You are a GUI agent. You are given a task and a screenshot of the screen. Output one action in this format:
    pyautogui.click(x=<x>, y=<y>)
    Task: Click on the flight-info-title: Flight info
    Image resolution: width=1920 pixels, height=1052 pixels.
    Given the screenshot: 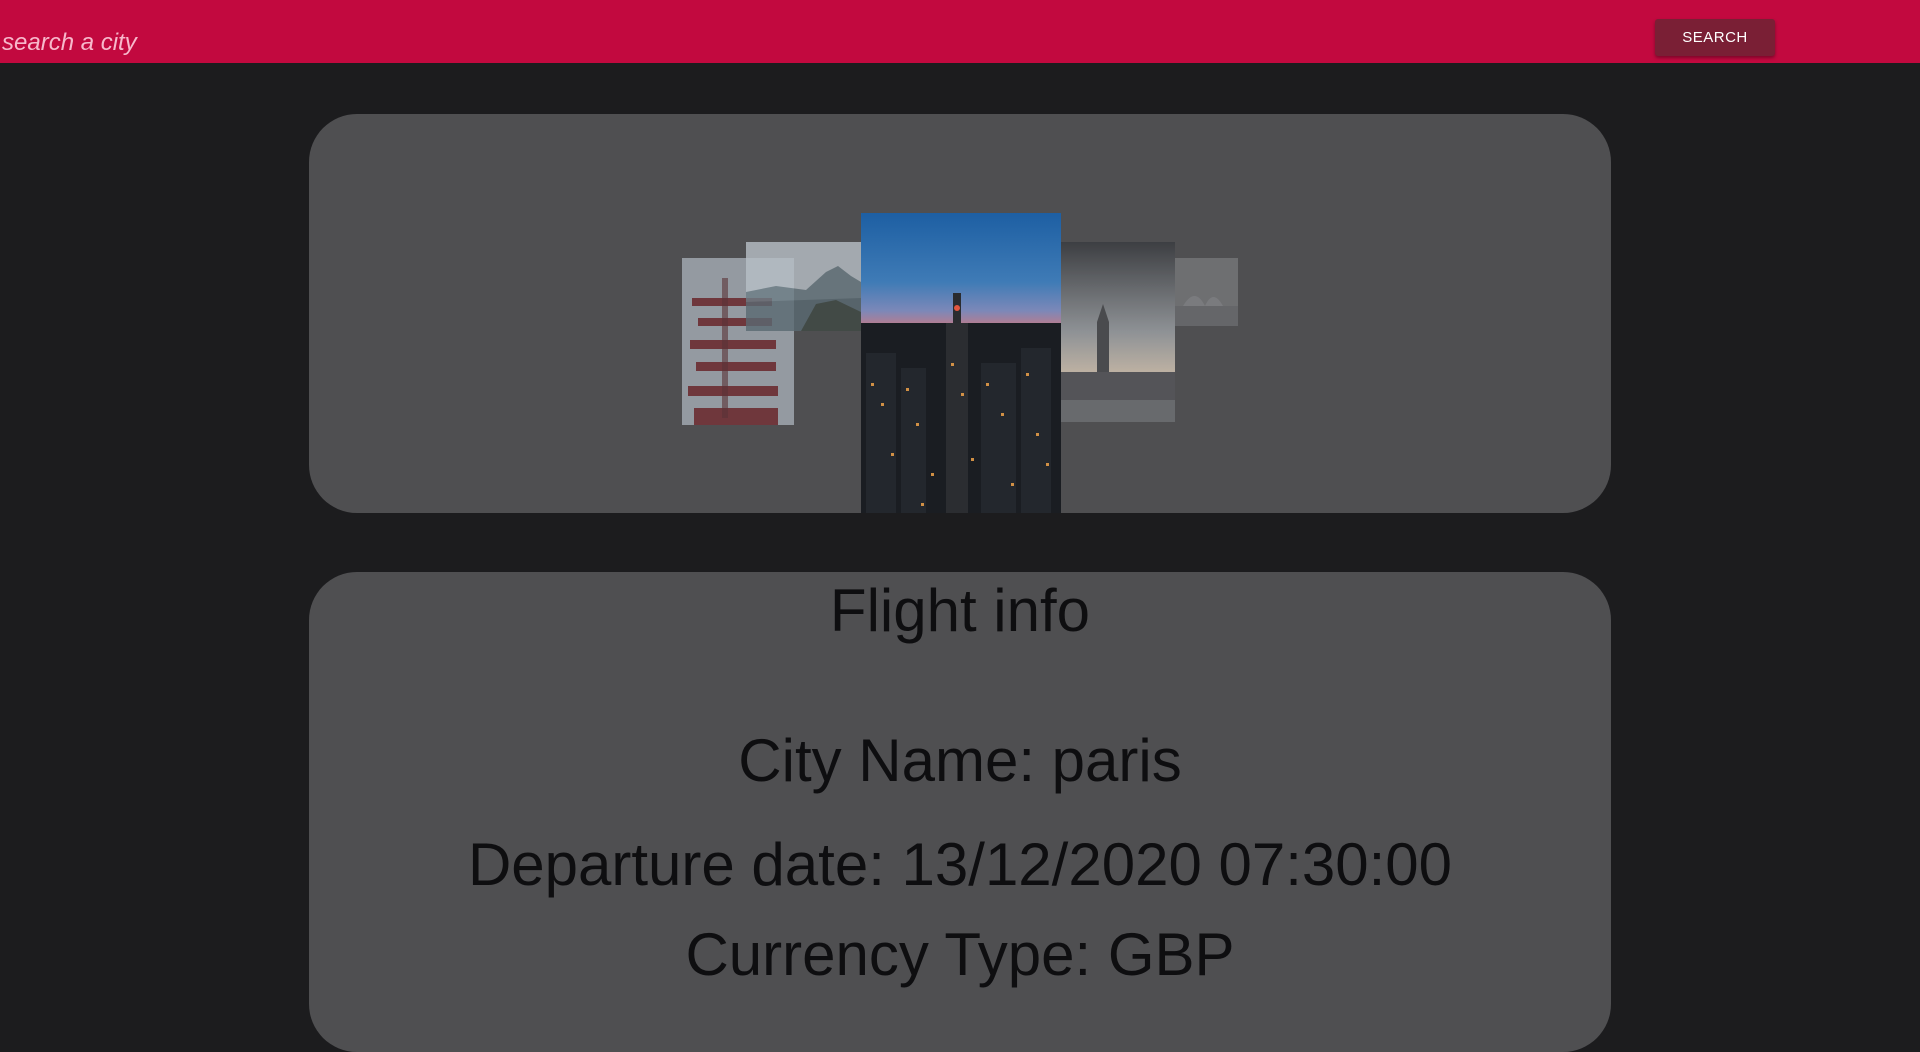 What is the action you would take?
    pyautogui.click(x=960, y=610)
    